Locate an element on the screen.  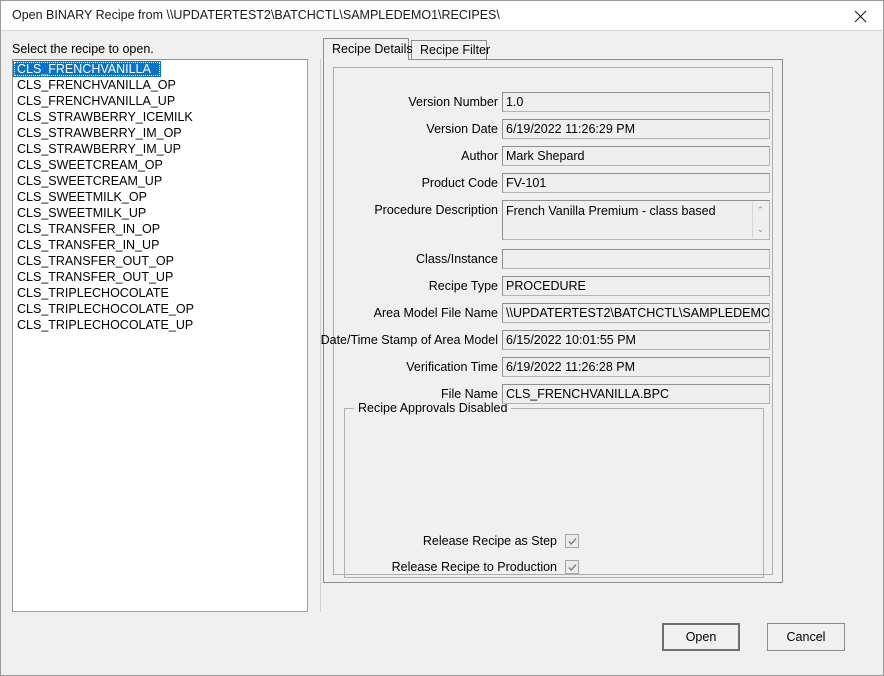
list-item: CLS_STRAWBERRY_IM_UP is located at coordinates (160, 149).